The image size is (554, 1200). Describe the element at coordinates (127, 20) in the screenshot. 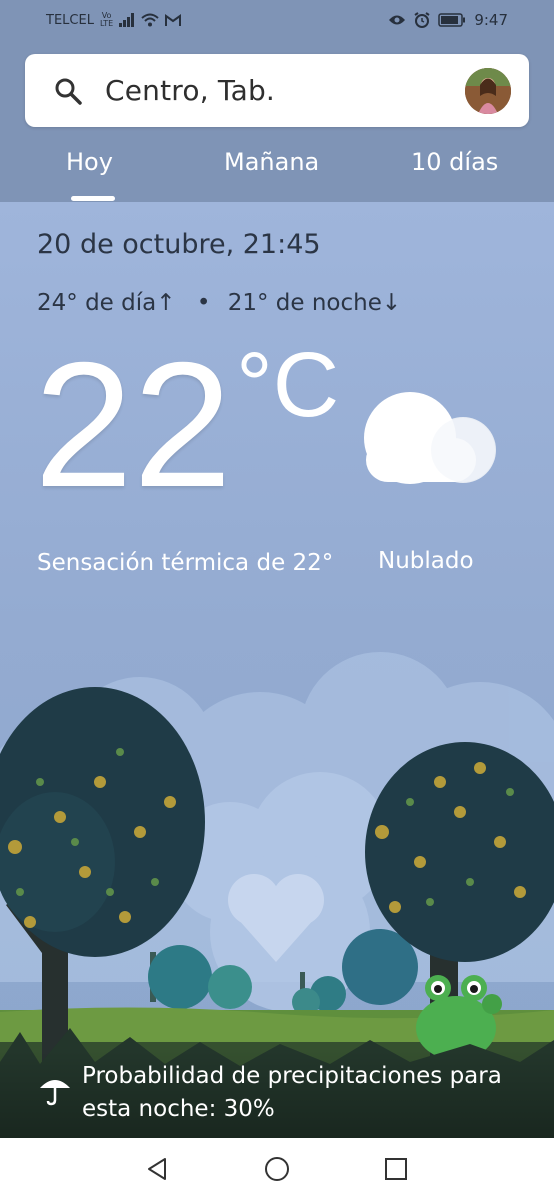

I see `signal-icon` at that location.